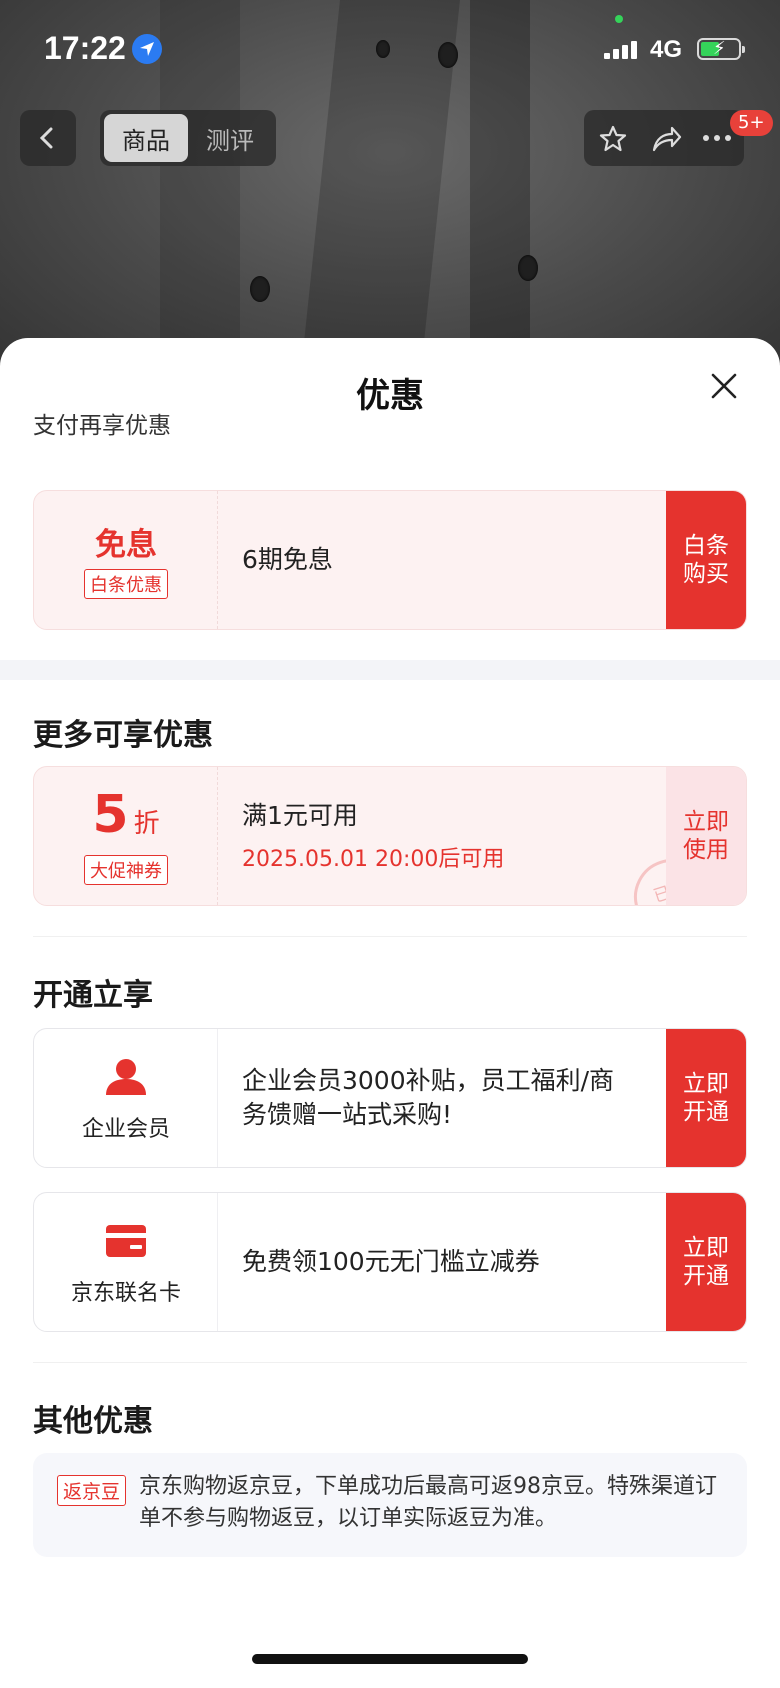  Describe the element at coordinates (92, 1490) in the screenshot. I see `jingdou-tag: 返京豆` at that location.